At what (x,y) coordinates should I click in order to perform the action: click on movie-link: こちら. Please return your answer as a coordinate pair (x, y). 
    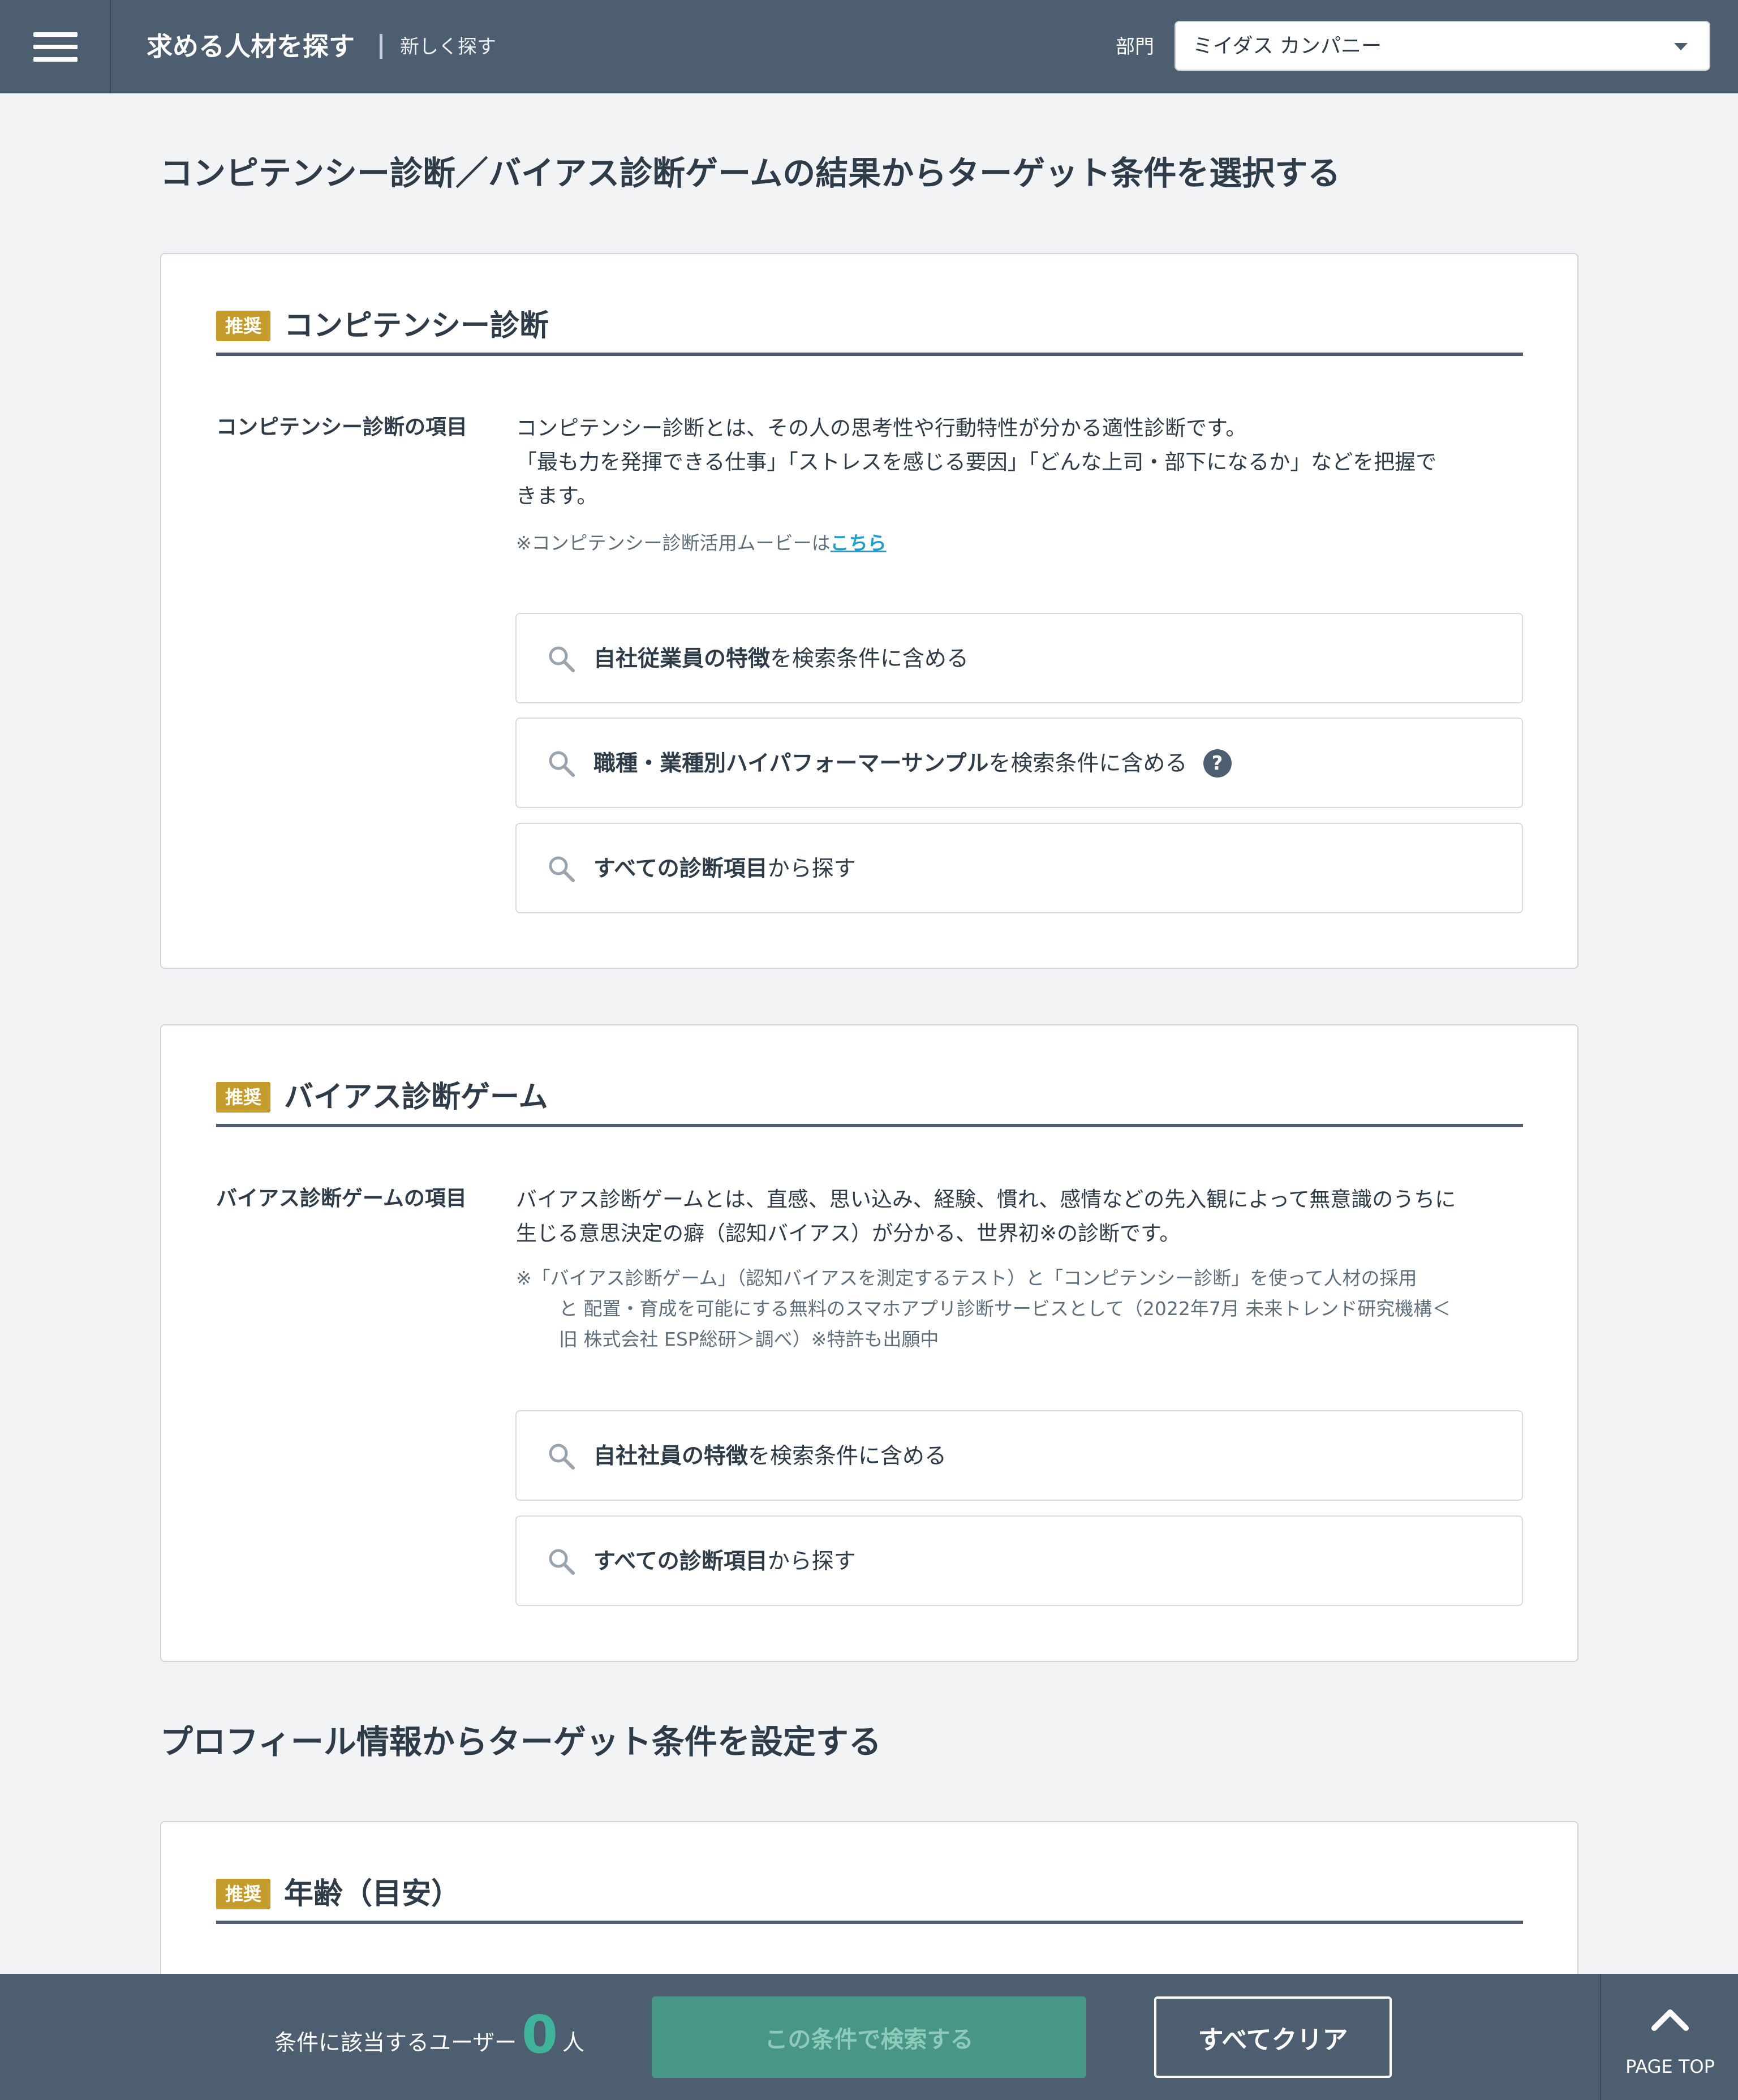
    Looking at the image, I should click on (859, 543).